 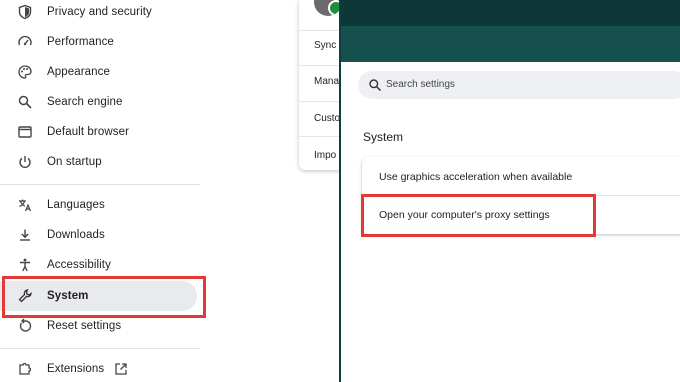 I want to click on sidebar-item-label: Accessibility, so click(x=79, y=265).